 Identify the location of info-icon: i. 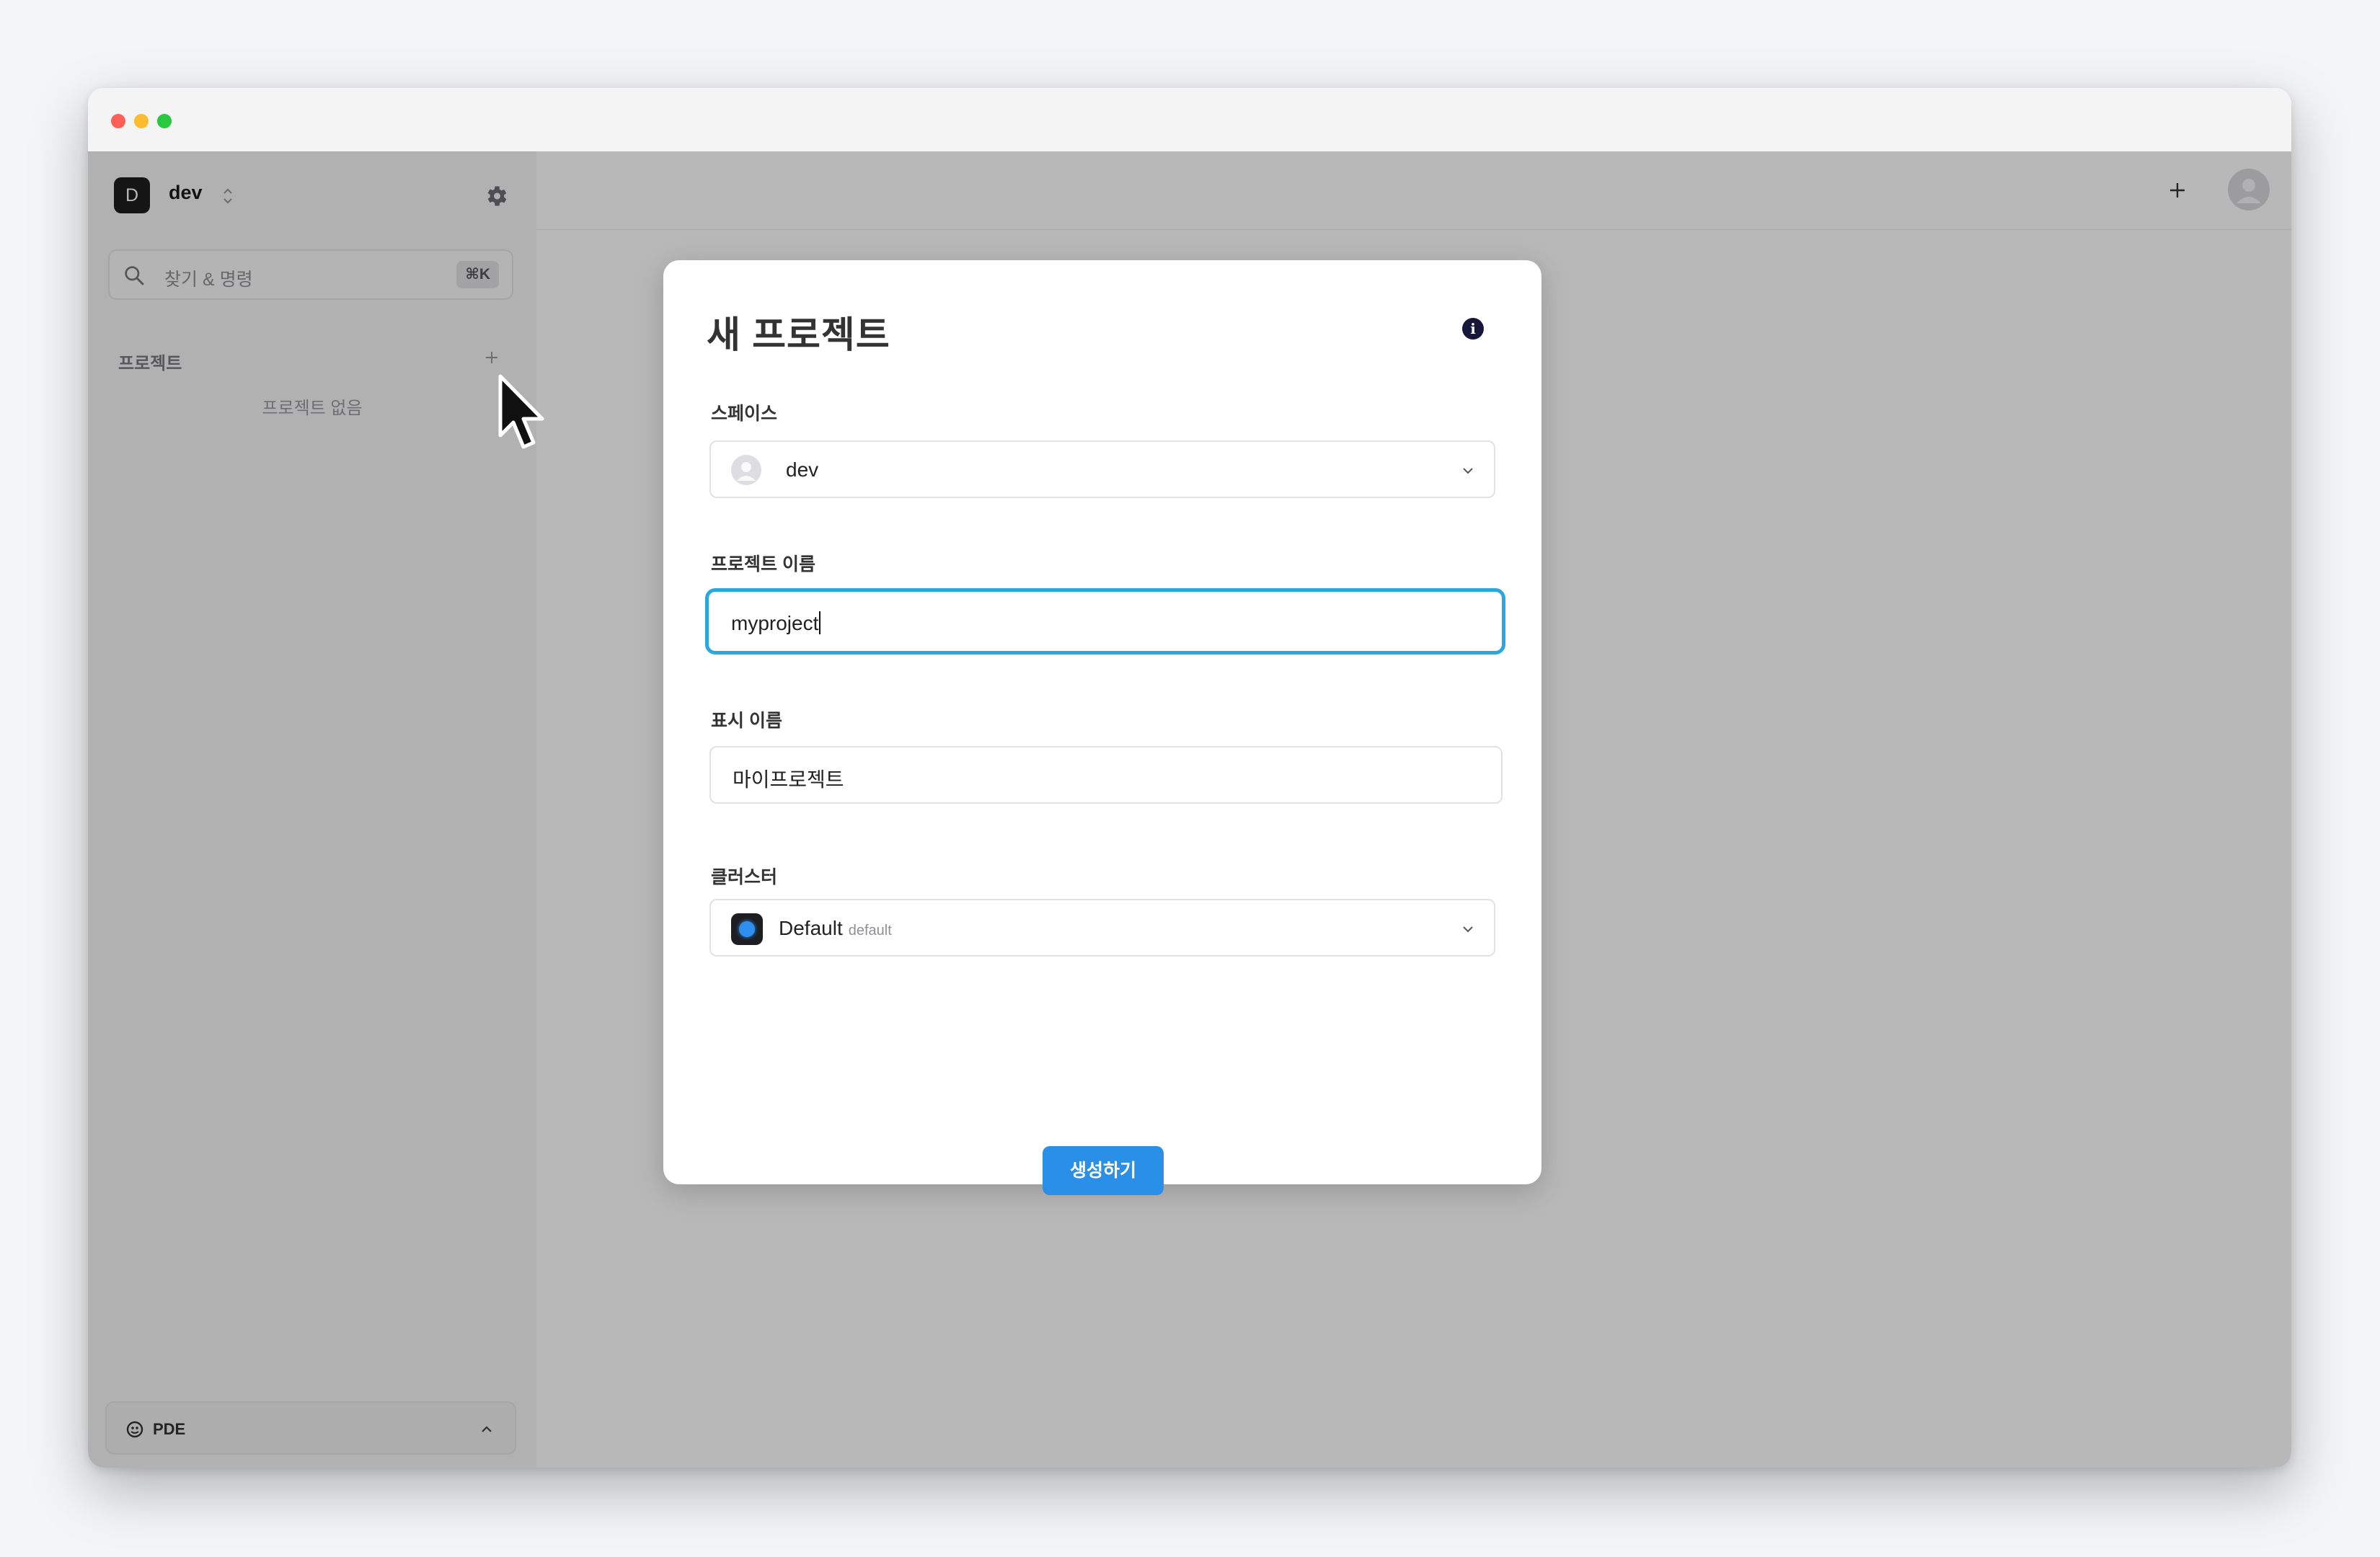
(1473, 329).